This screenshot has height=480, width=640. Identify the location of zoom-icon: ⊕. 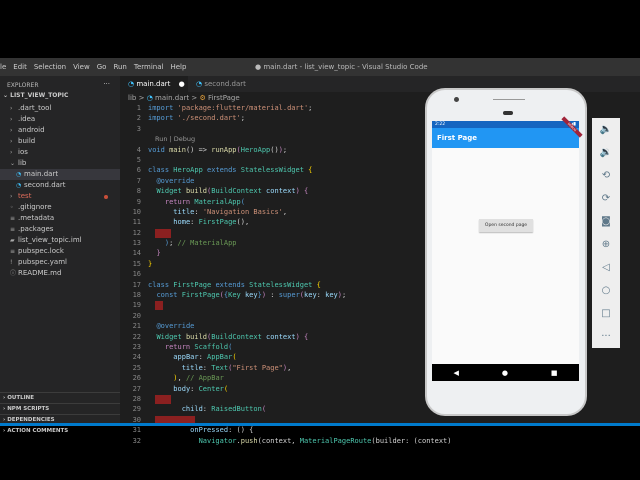
(606, 244).